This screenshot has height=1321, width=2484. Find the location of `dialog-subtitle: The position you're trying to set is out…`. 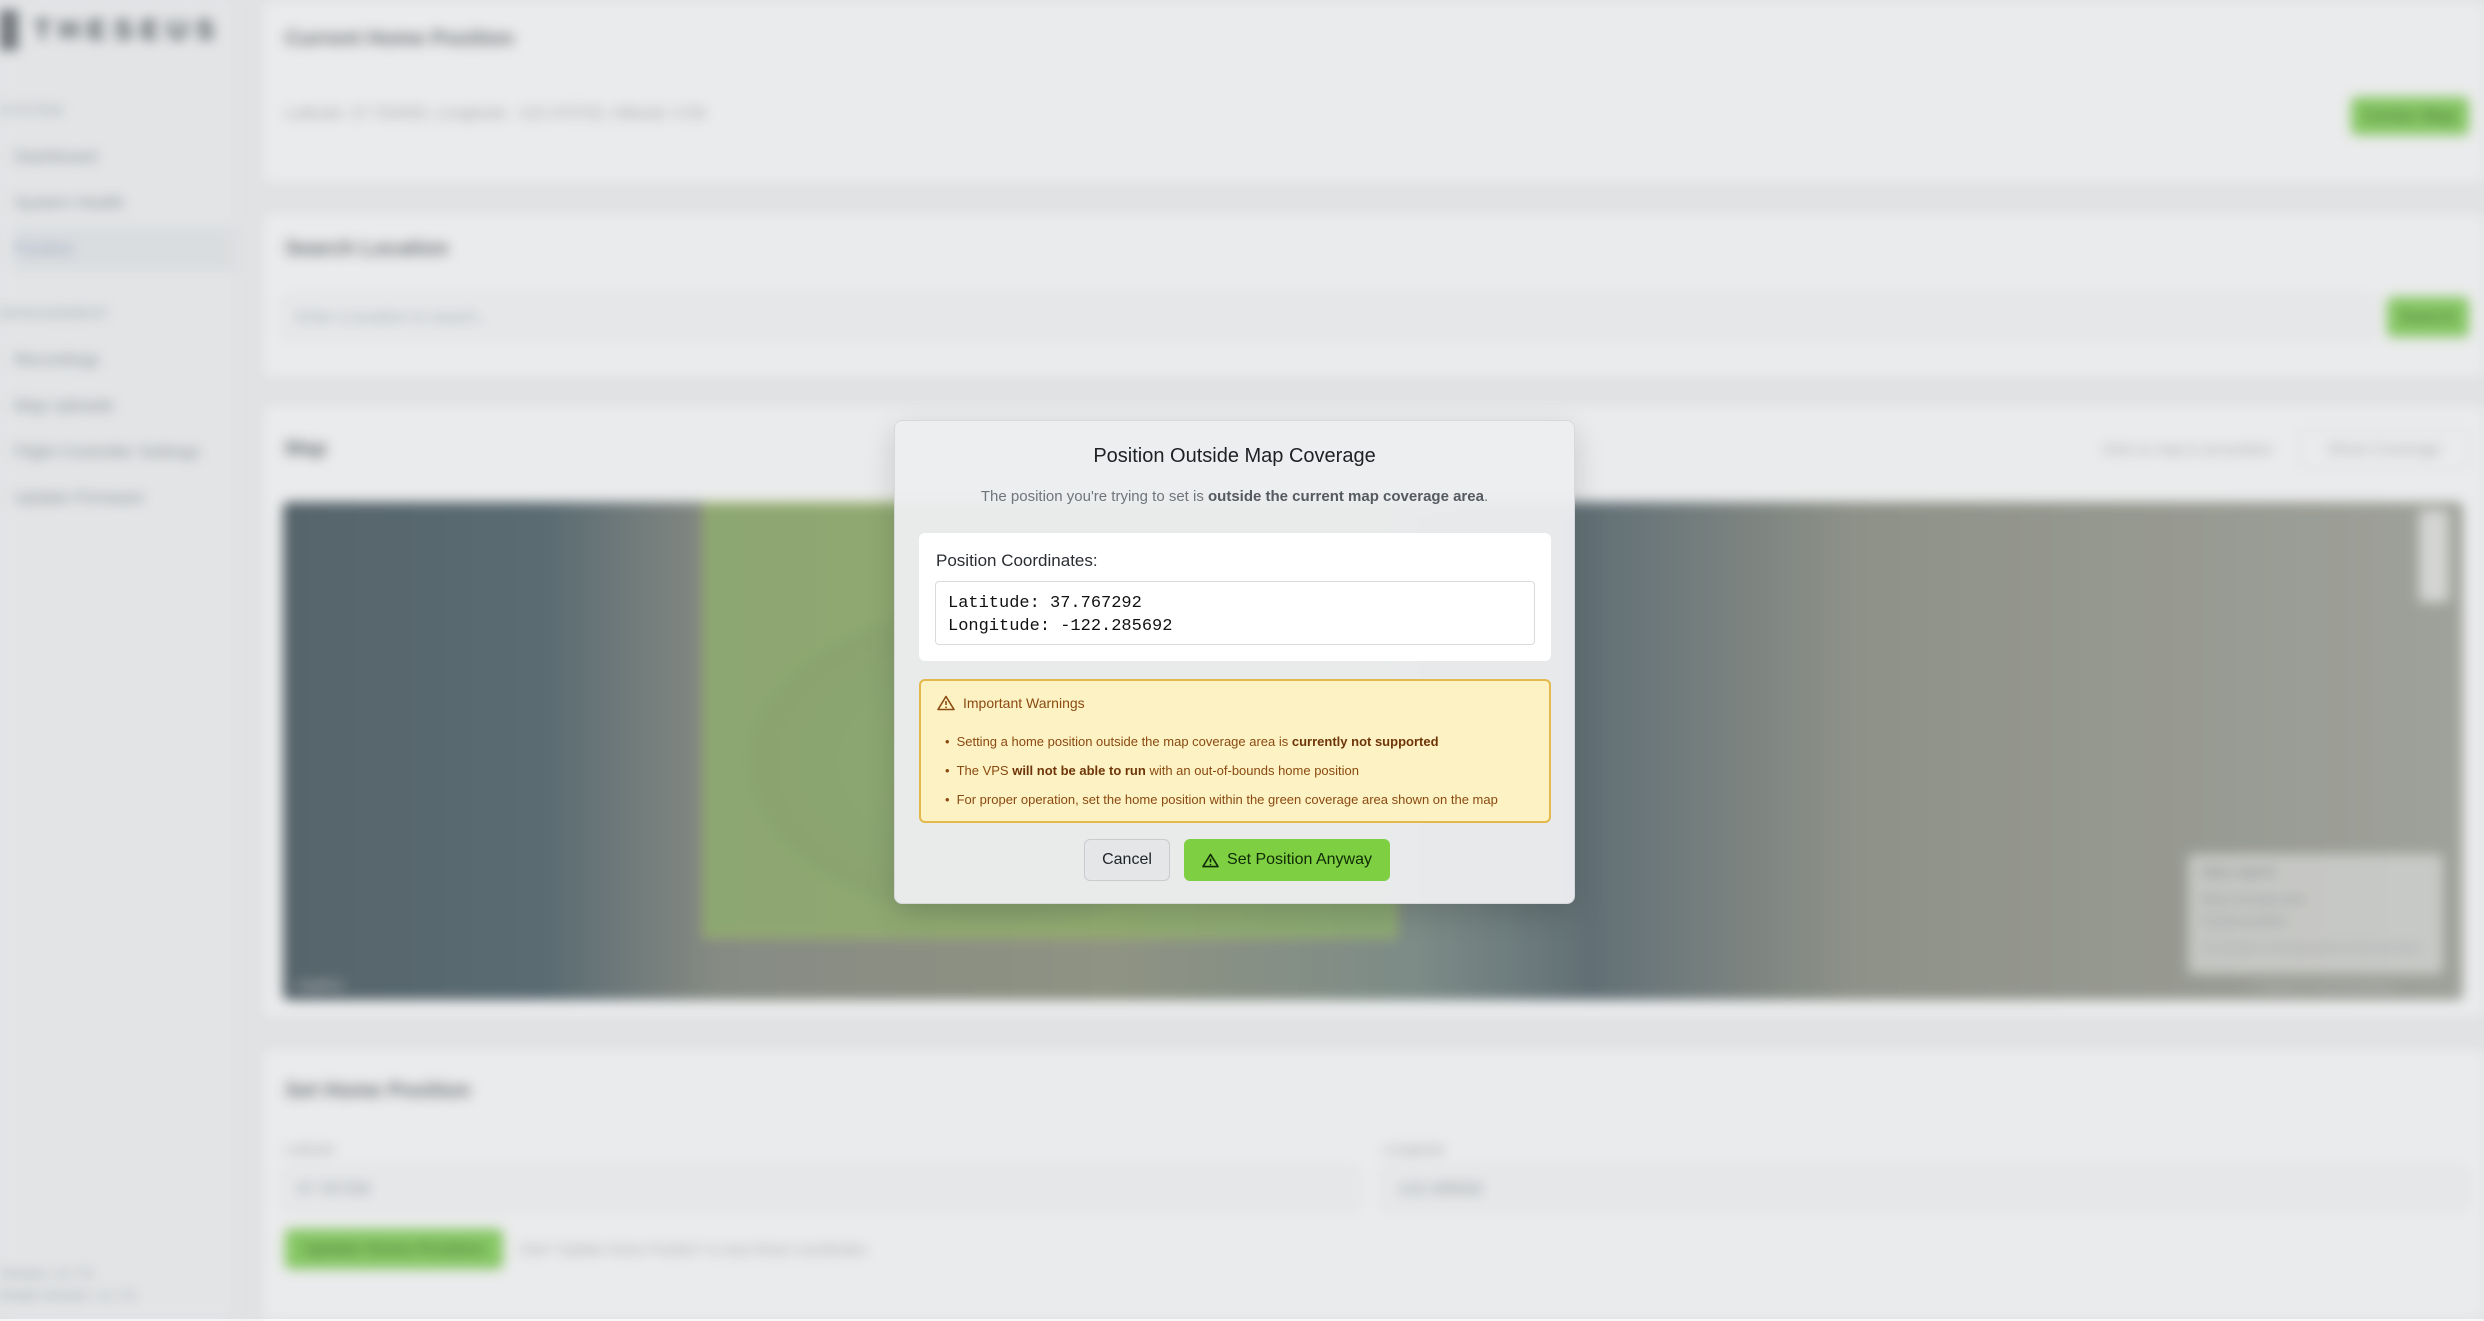

dialog-subtitle: The position you're trying to set is out… is located at coordinates (1234, 496).